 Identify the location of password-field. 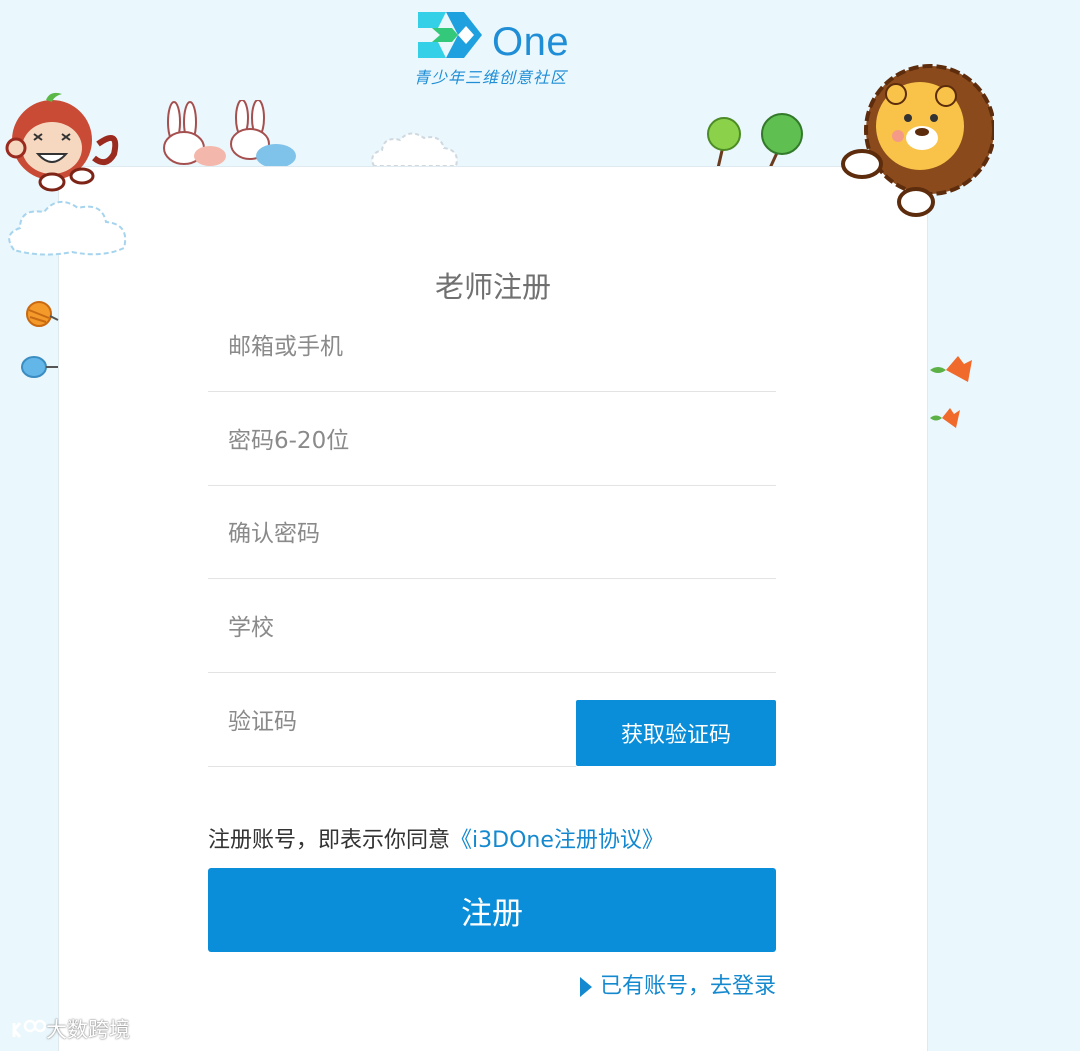
(492, 439).